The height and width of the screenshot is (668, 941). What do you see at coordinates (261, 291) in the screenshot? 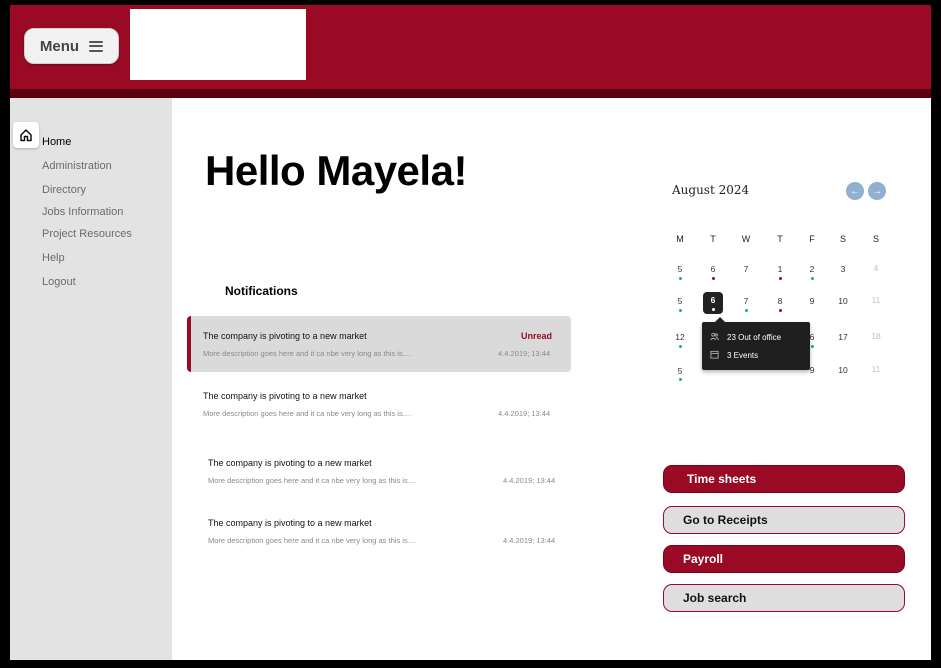
I see `notifications-heading: Notifications` at bounding box center [261, 291].